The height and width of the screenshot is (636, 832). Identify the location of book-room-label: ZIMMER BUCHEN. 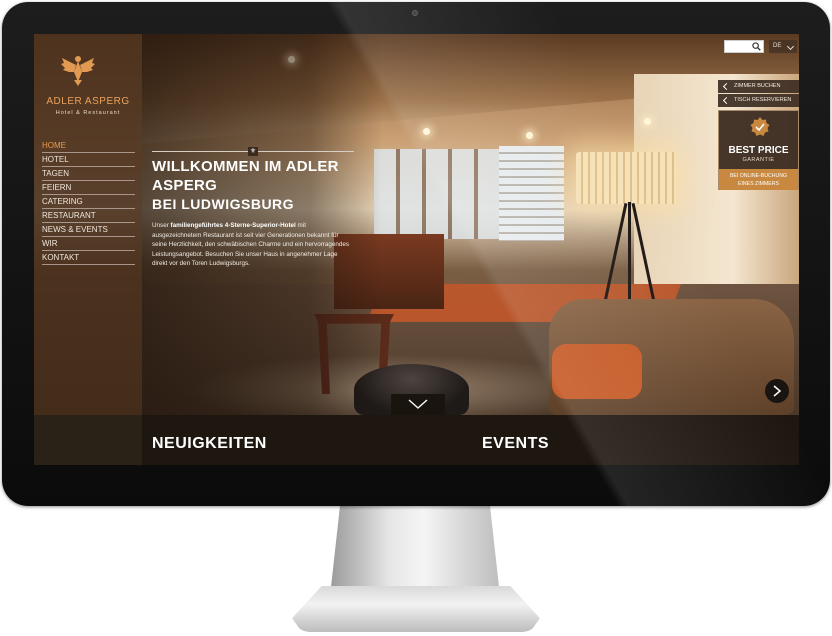
(757, 86).